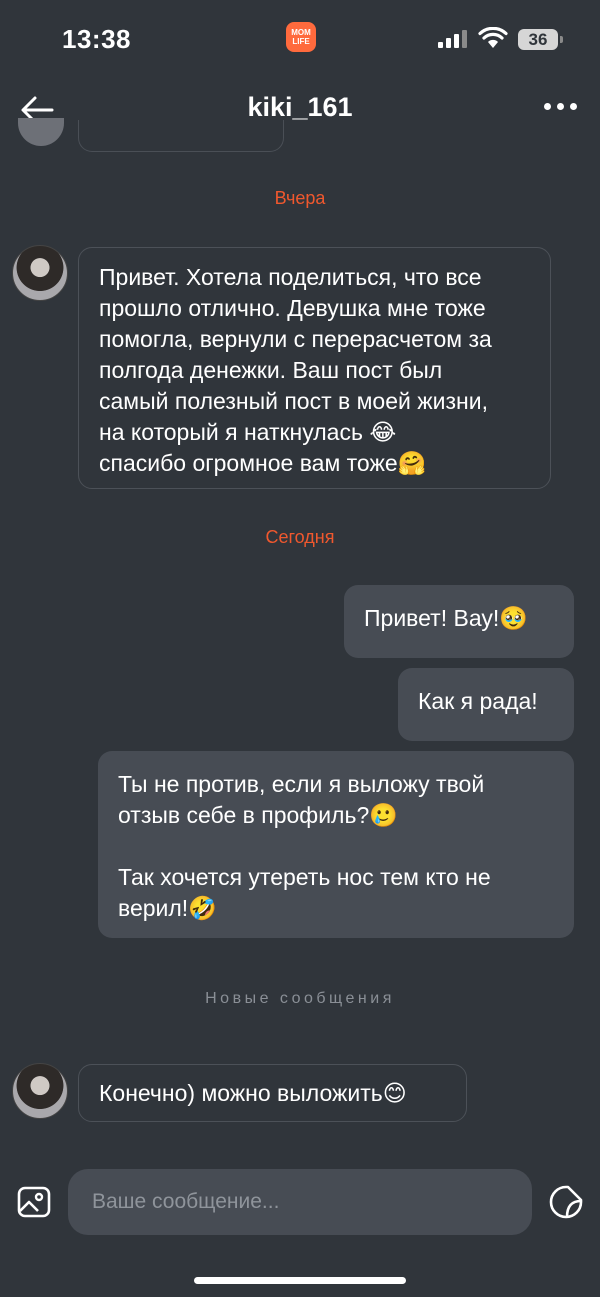  What do you see at coordinates (300, 1280) in the screenshot?
I see `home-indicator` at bounding box center [300, 1280].